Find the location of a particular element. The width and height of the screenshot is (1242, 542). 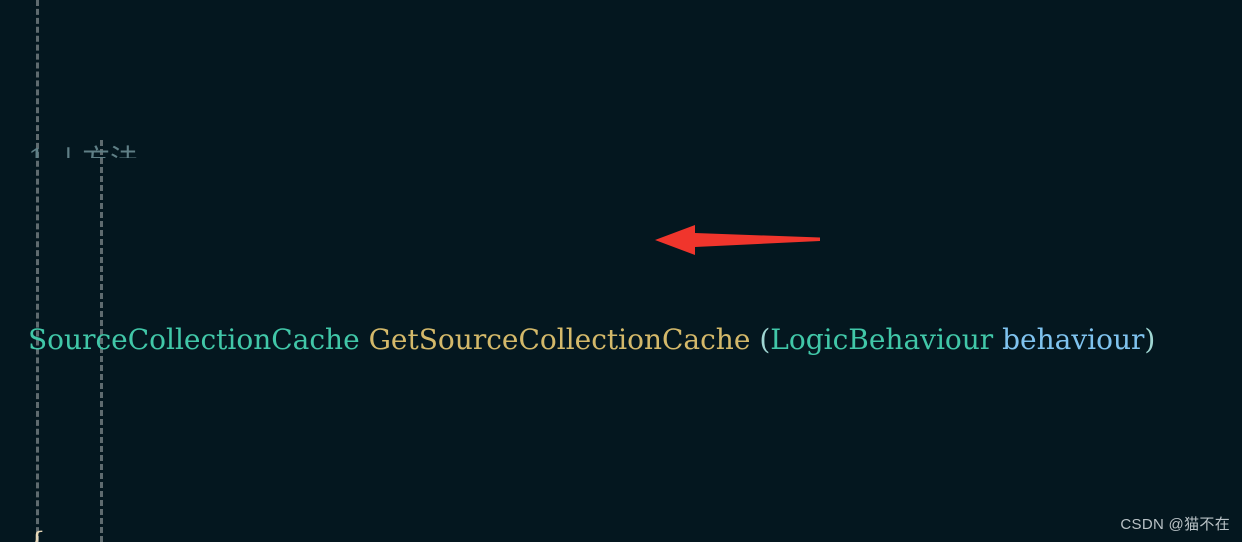

param-name-token: behaviour is located at coordinates (1073, 339).